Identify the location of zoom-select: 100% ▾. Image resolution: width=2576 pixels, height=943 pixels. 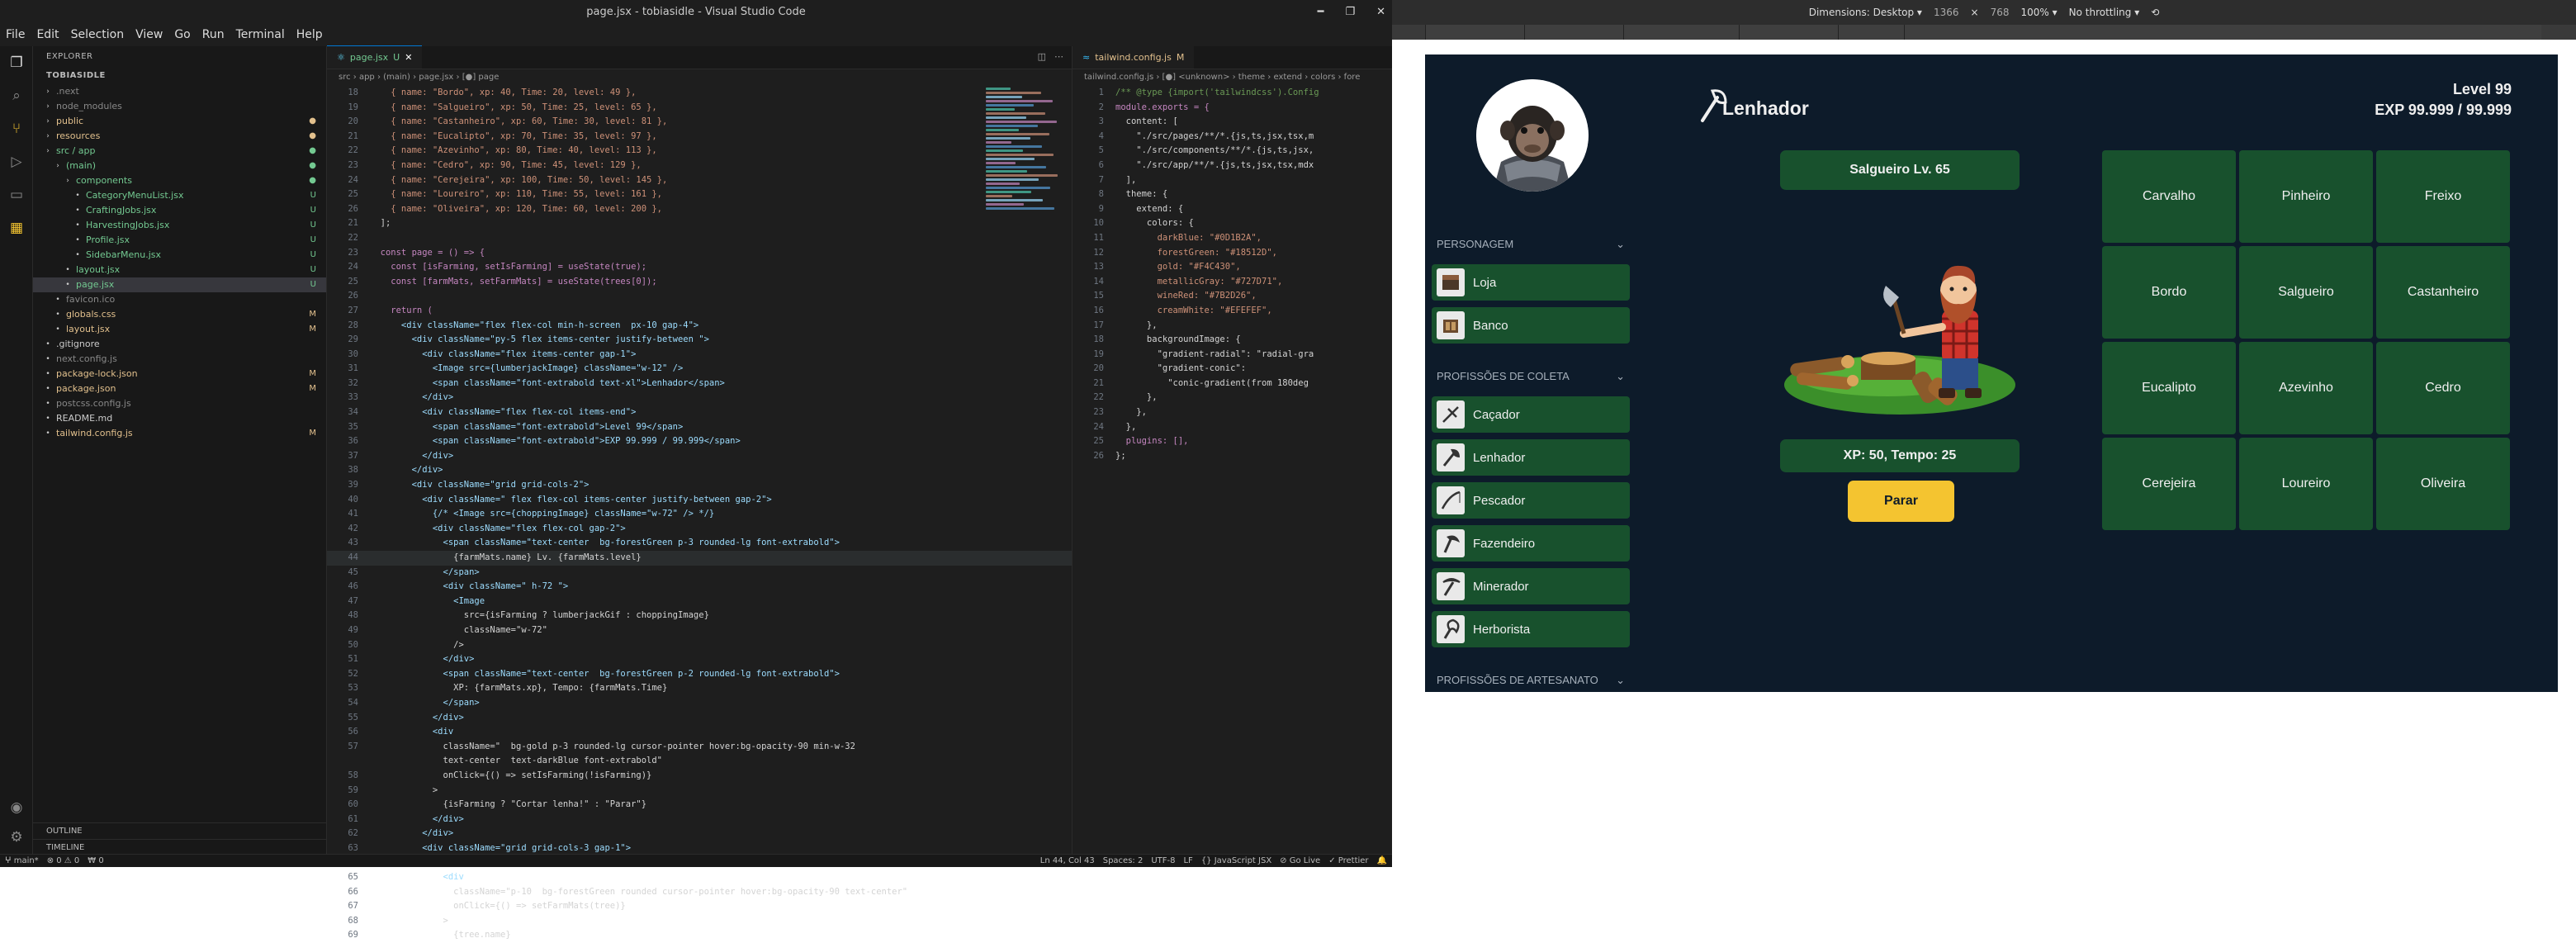
(2038, 12).